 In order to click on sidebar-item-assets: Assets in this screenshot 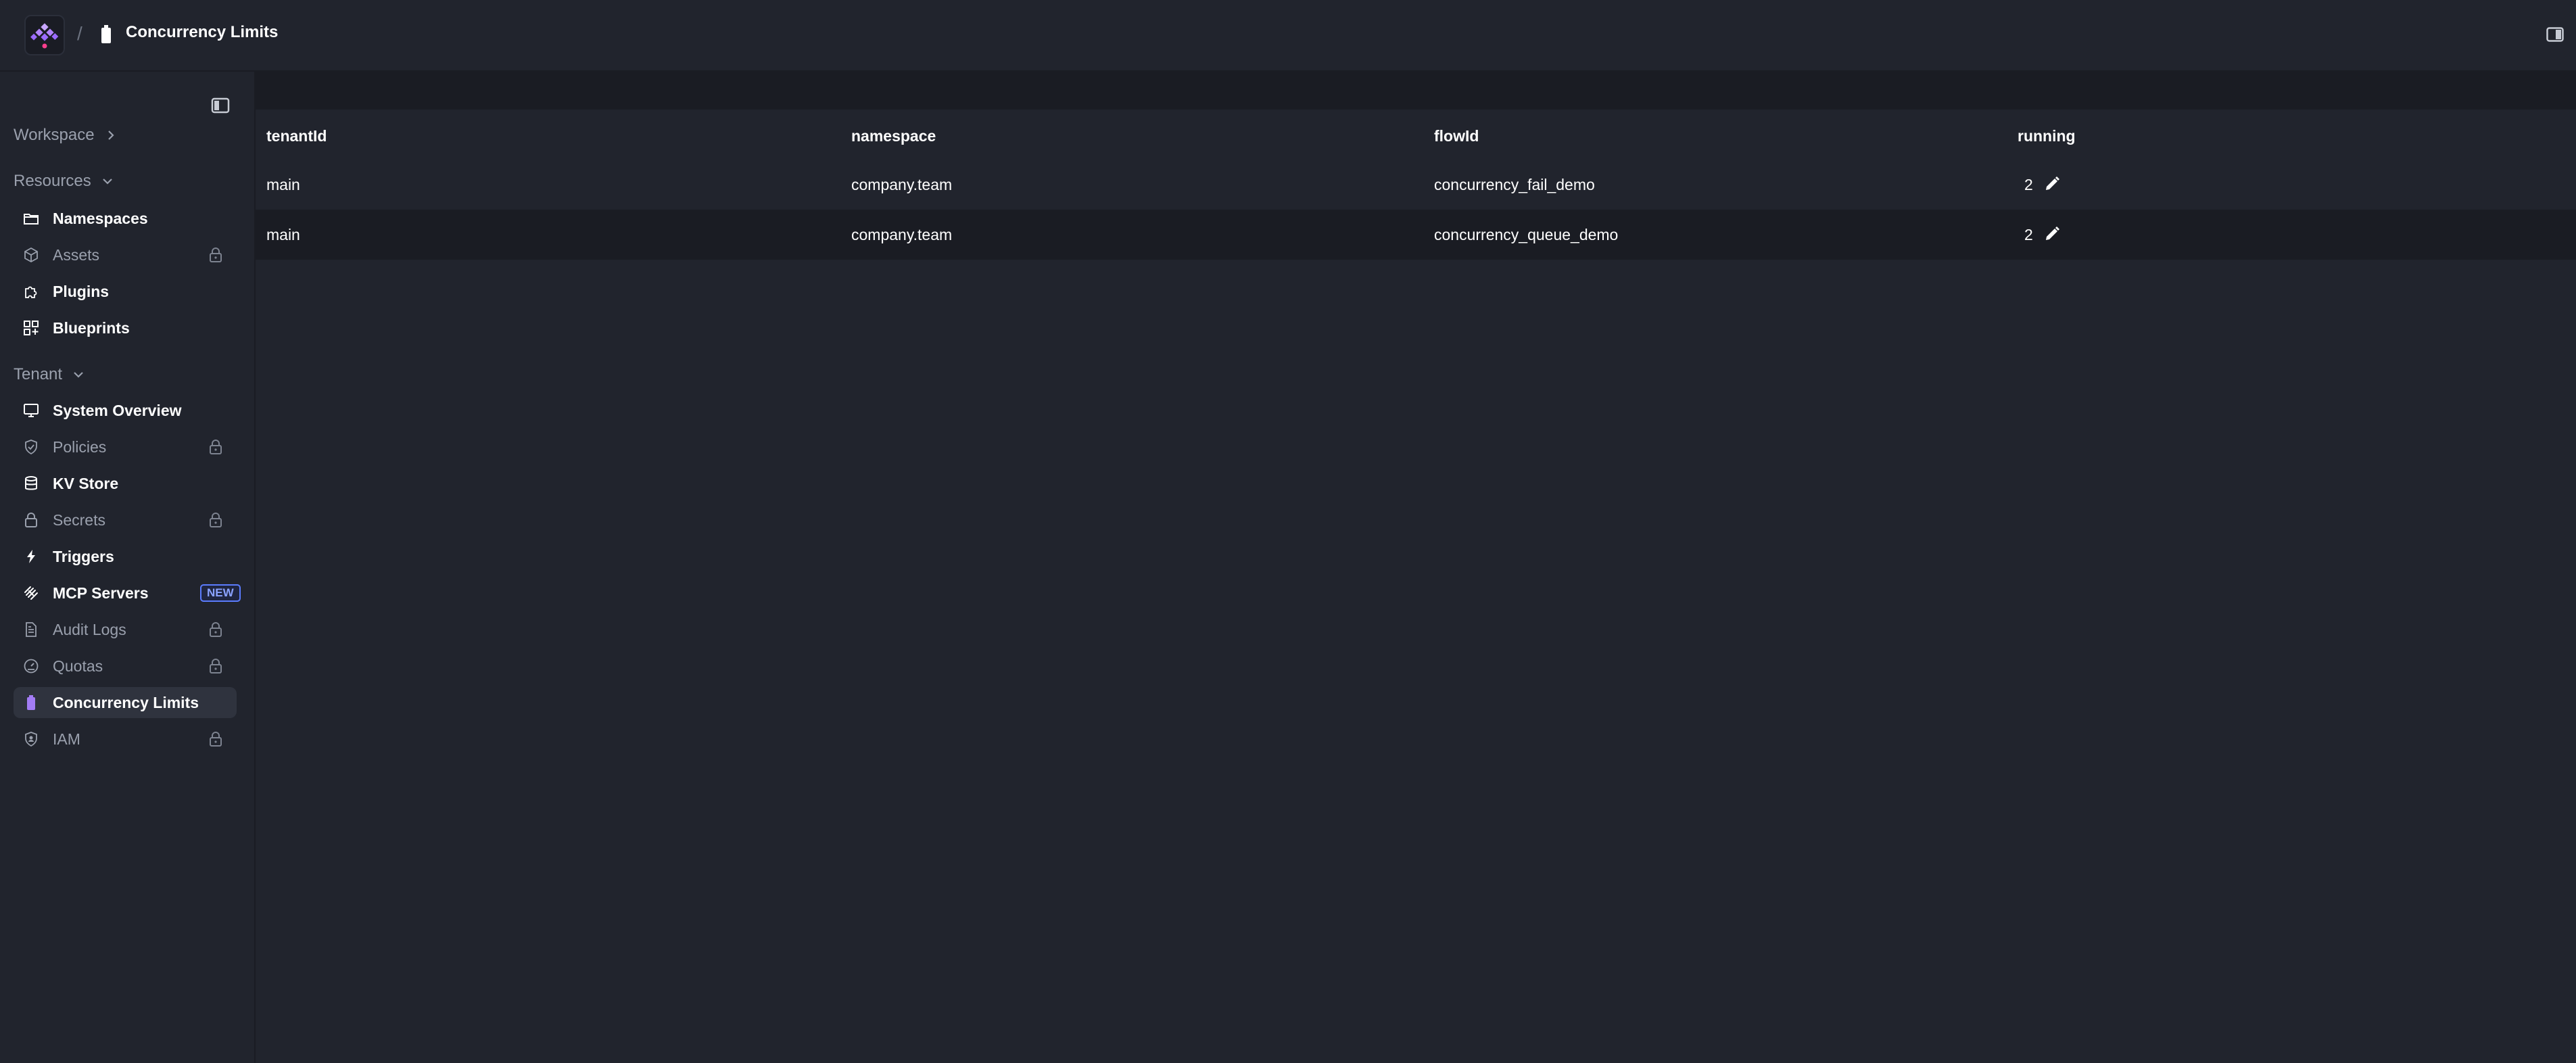, I will do `click(125, 254)`.